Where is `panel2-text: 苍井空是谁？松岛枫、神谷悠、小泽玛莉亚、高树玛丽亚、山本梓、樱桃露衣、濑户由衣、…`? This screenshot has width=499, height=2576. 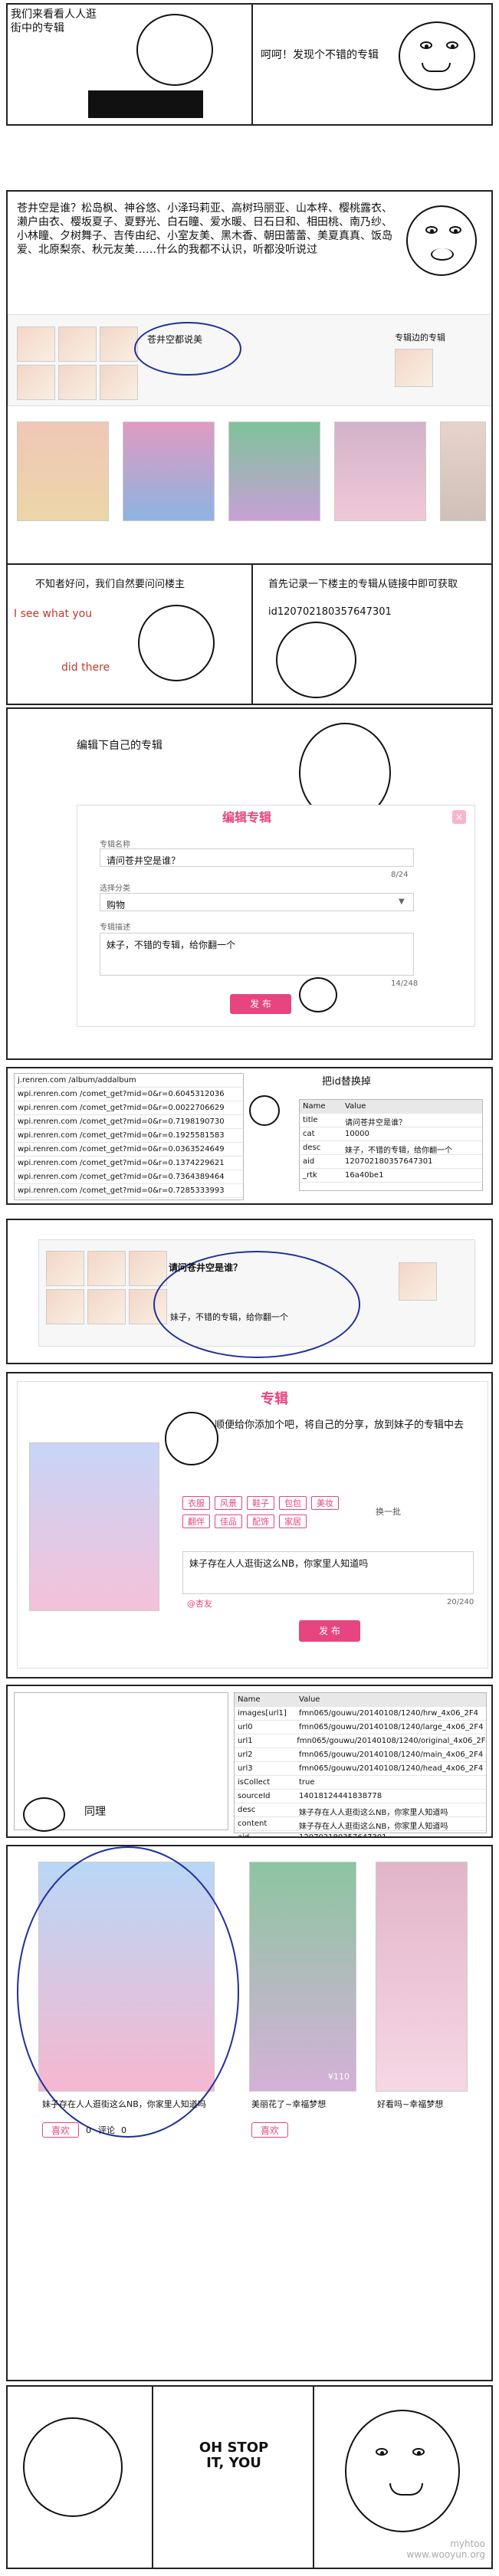 panel2-text: 苍井空是谁？松岛枫、神谷悠、小泽玛莉亚、高树玛丽亚、山本梓、樱桃露衣、濑户由衣、… is located at coordinates (205, 229).